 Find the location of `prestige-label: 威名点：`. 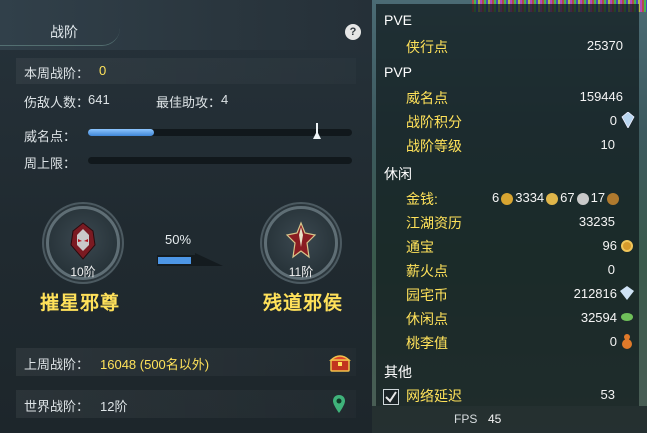

prestige-label: 威名点： is located at coordinates (50, 136).